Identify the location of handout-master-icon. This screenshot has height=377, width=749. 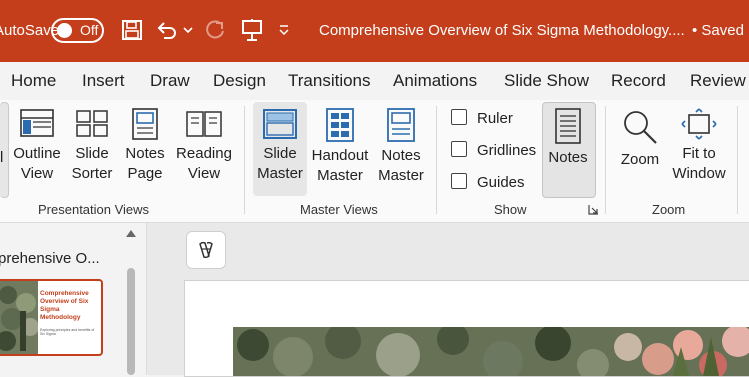
(340, 125).